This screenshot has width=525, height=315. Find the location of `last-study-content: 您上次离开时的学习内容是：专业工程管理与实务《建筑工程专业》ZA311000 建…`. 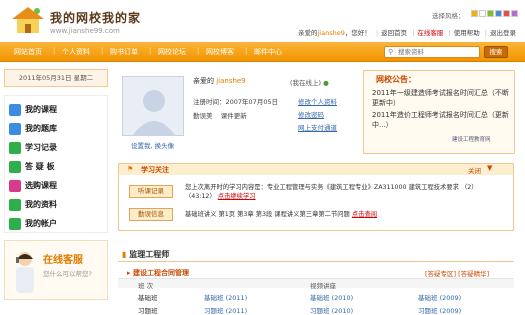

last-study-content: 您上次离开时的学习内容是：专业工程管理与实务《建筑工程专业》ZA311000 建… is located at coordinates (322, 187).